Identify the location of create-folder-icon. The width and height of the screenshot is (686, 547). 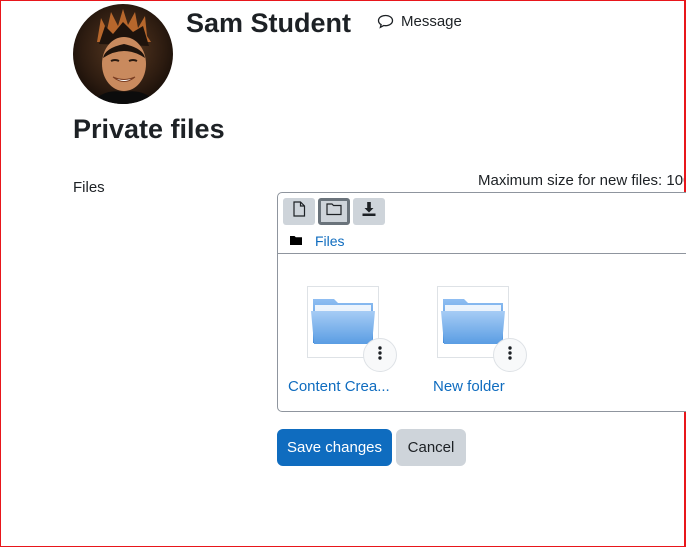
(334, 211).